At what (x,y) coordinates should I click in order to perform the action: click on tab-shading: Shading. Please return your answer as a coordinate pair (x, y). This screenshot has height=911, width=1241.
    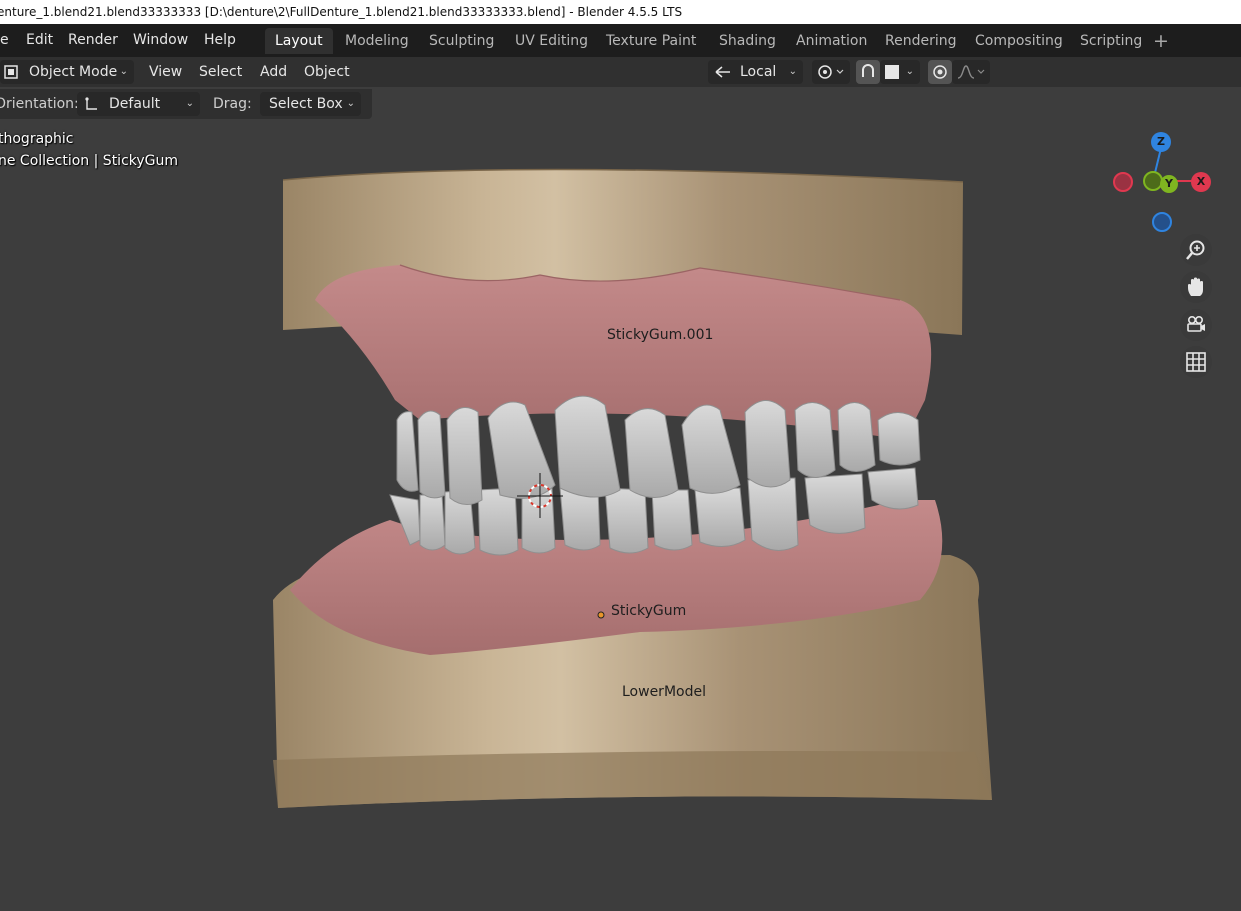
    Looking at the image, I should click on (747, 41).